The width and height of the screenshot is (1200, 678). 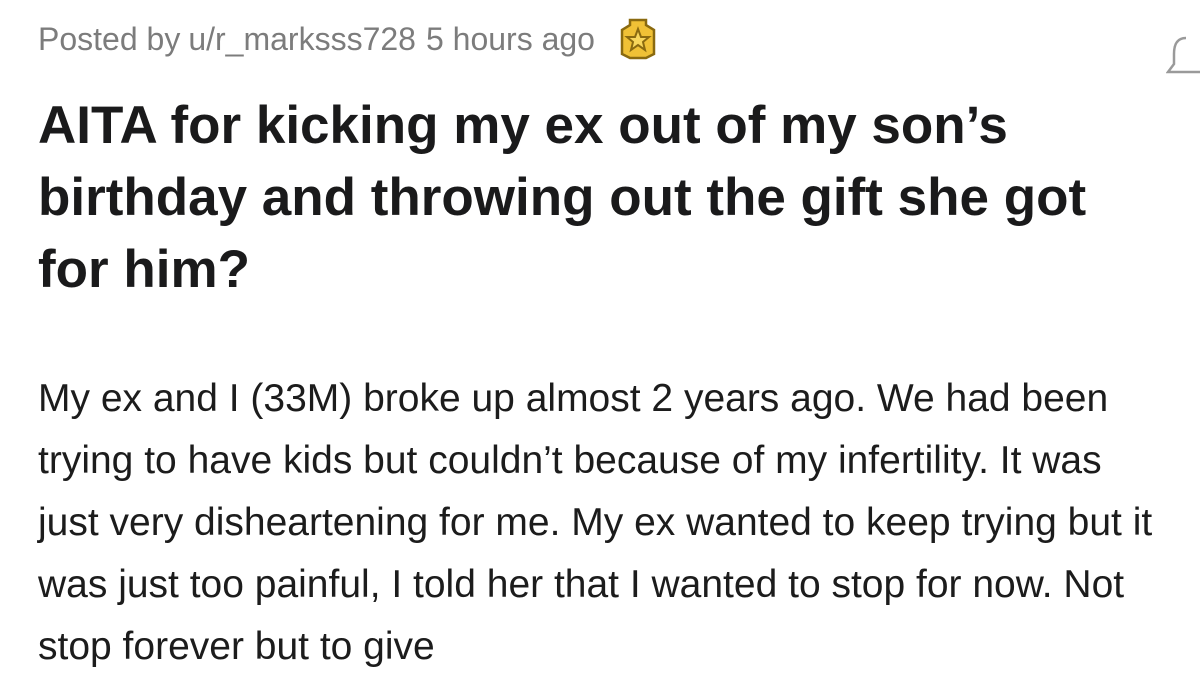 What do you see at coordinates (602, 39) in the screenshot?
I see `post-meta: Posted by u/r_marksss728 5 hours ago` at bounding box center [602, 39].